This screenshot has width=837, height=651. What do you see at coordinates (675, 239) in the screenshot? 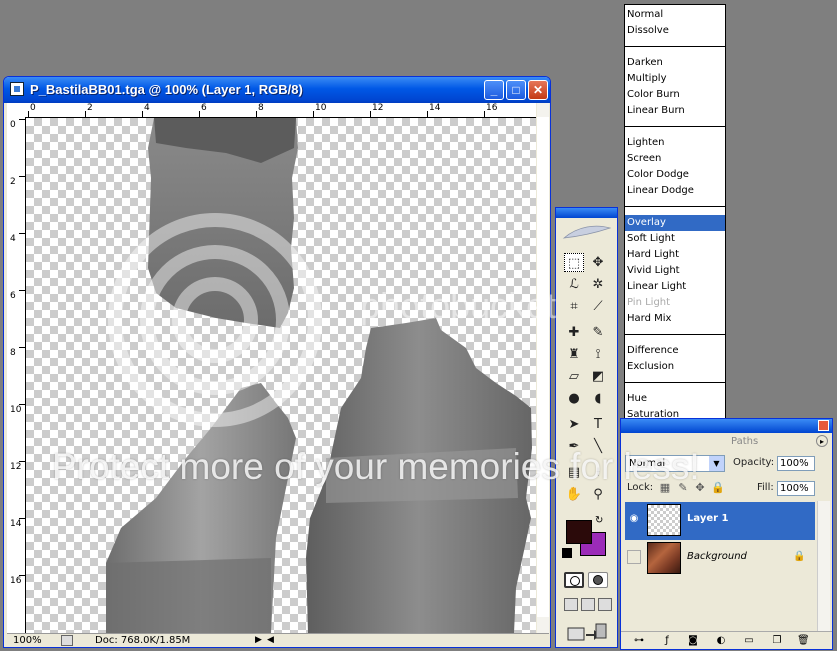
I see `blend-mode-soft-light: Soft Light` at bounding box center [675, 239].